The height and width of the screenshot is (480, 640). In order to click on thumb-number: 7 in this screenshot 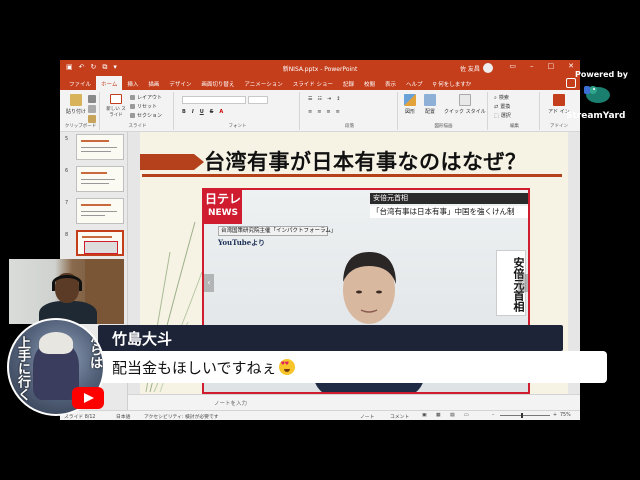, I will do `click(67, 203)`.